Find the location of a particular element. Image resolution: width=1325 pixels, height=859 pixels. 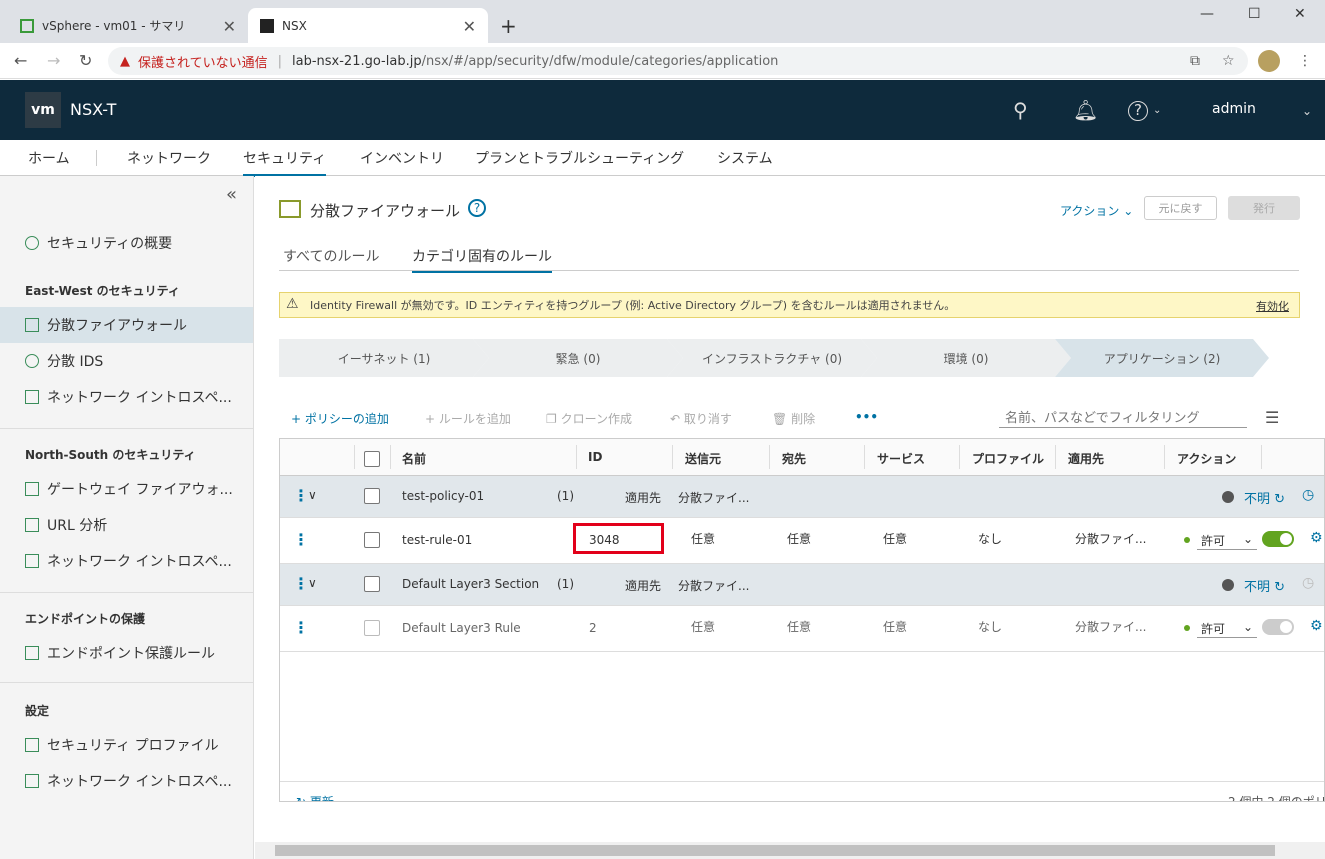

history-icon: ◷ is located at coordinates (1308, 583).